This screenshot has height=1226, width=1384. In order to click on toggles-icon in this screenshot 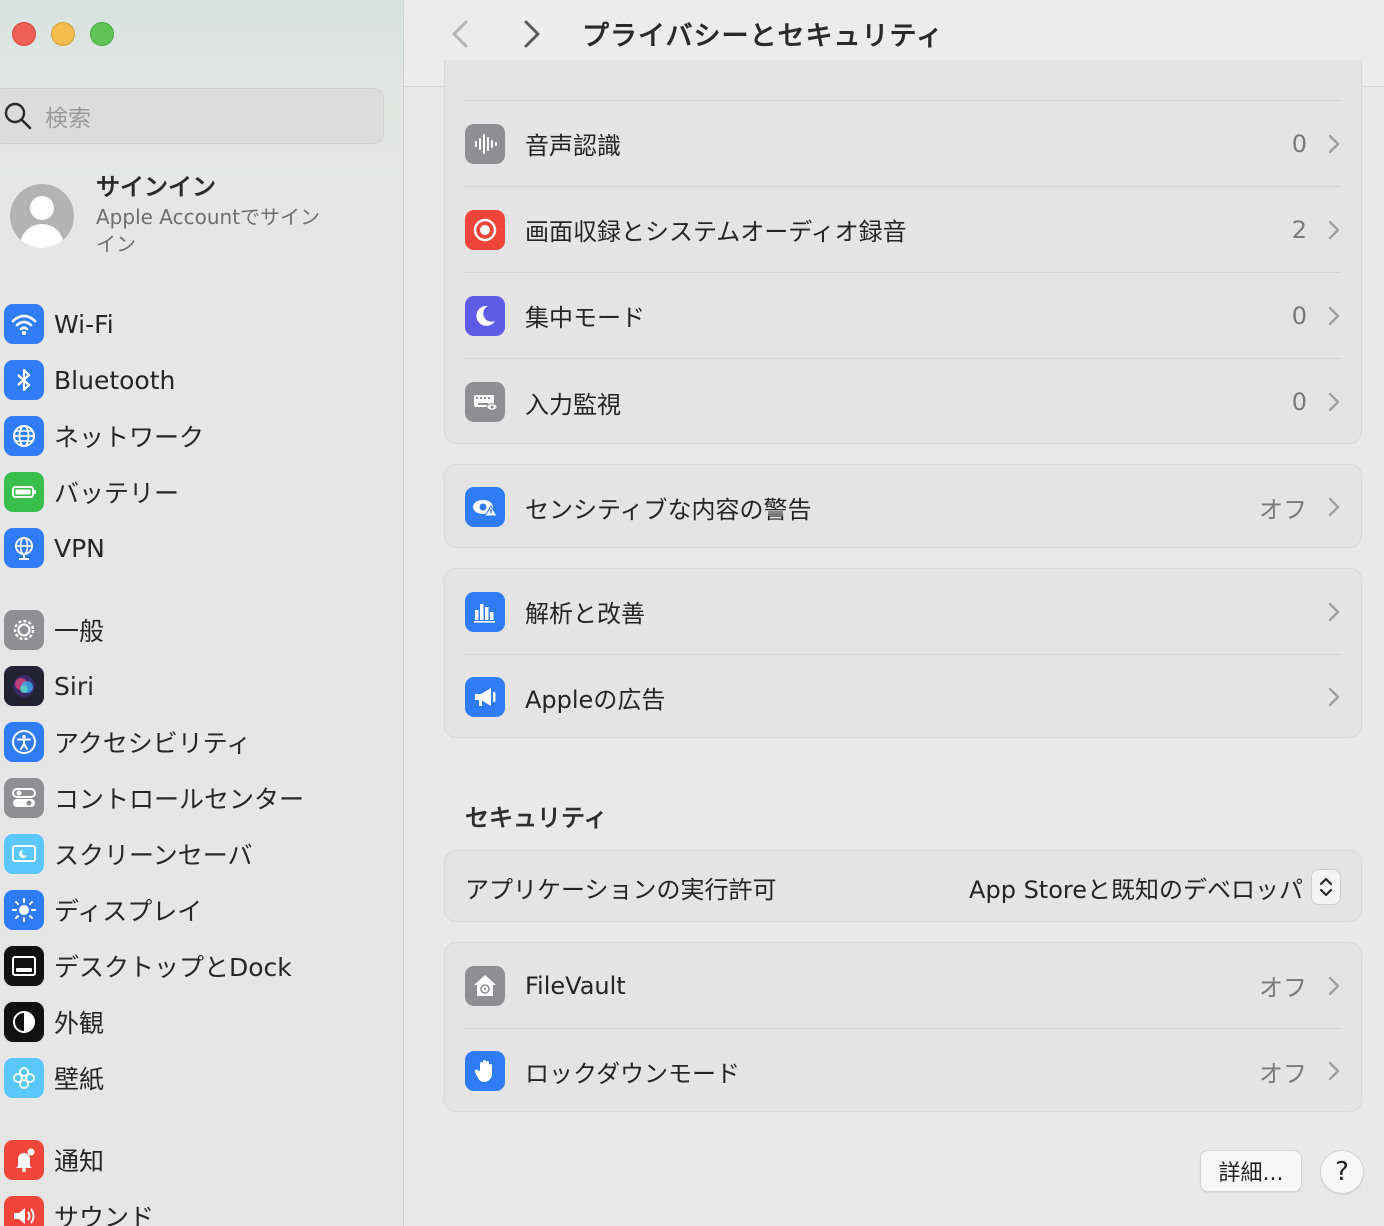, I will do `click(24, 798)`.